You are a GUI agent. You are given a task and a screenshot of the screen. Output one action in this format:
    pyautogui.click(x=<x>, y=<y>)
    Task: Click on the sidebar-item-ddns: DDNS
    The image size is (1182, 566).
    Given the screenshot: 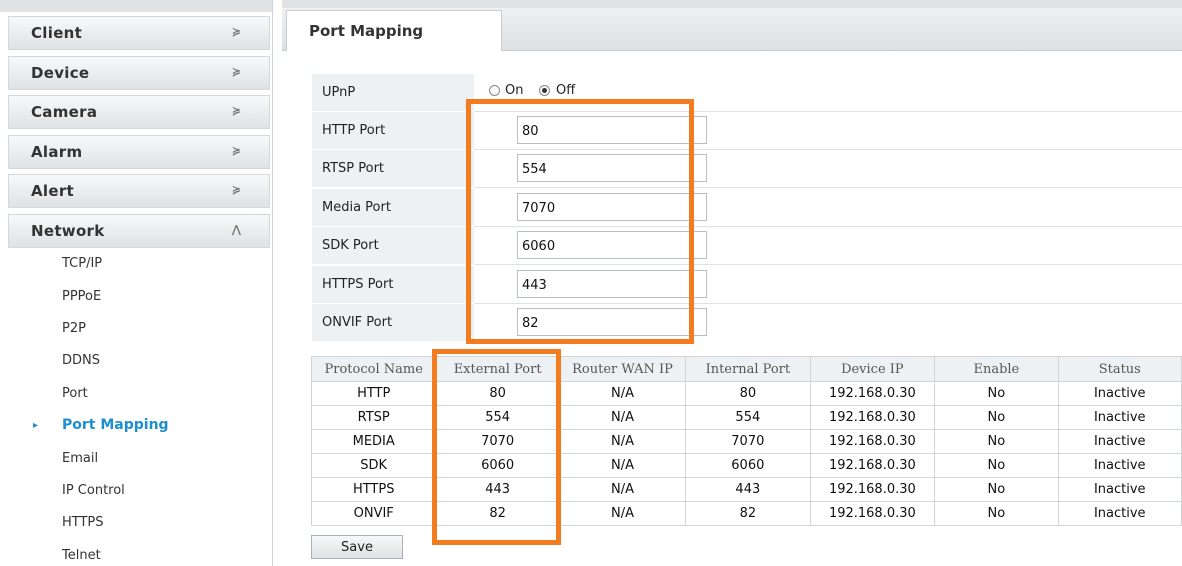 What is the action you would take?
    pyautogui.click(x=81, y=360)
    